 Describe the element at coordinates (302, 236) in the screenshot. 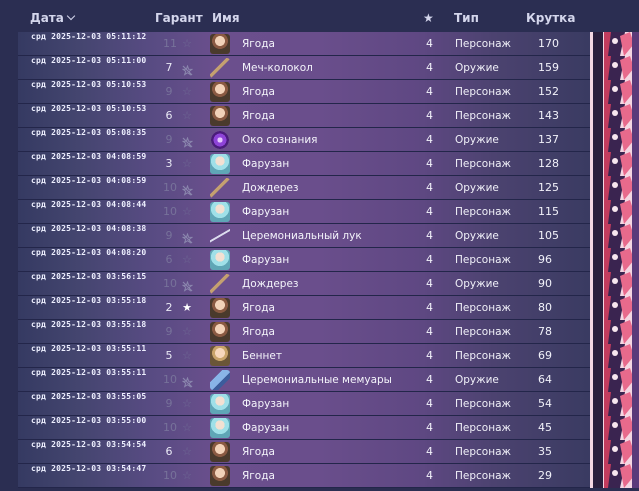

I see `row-item-name: Церемониальный лук` at that location.